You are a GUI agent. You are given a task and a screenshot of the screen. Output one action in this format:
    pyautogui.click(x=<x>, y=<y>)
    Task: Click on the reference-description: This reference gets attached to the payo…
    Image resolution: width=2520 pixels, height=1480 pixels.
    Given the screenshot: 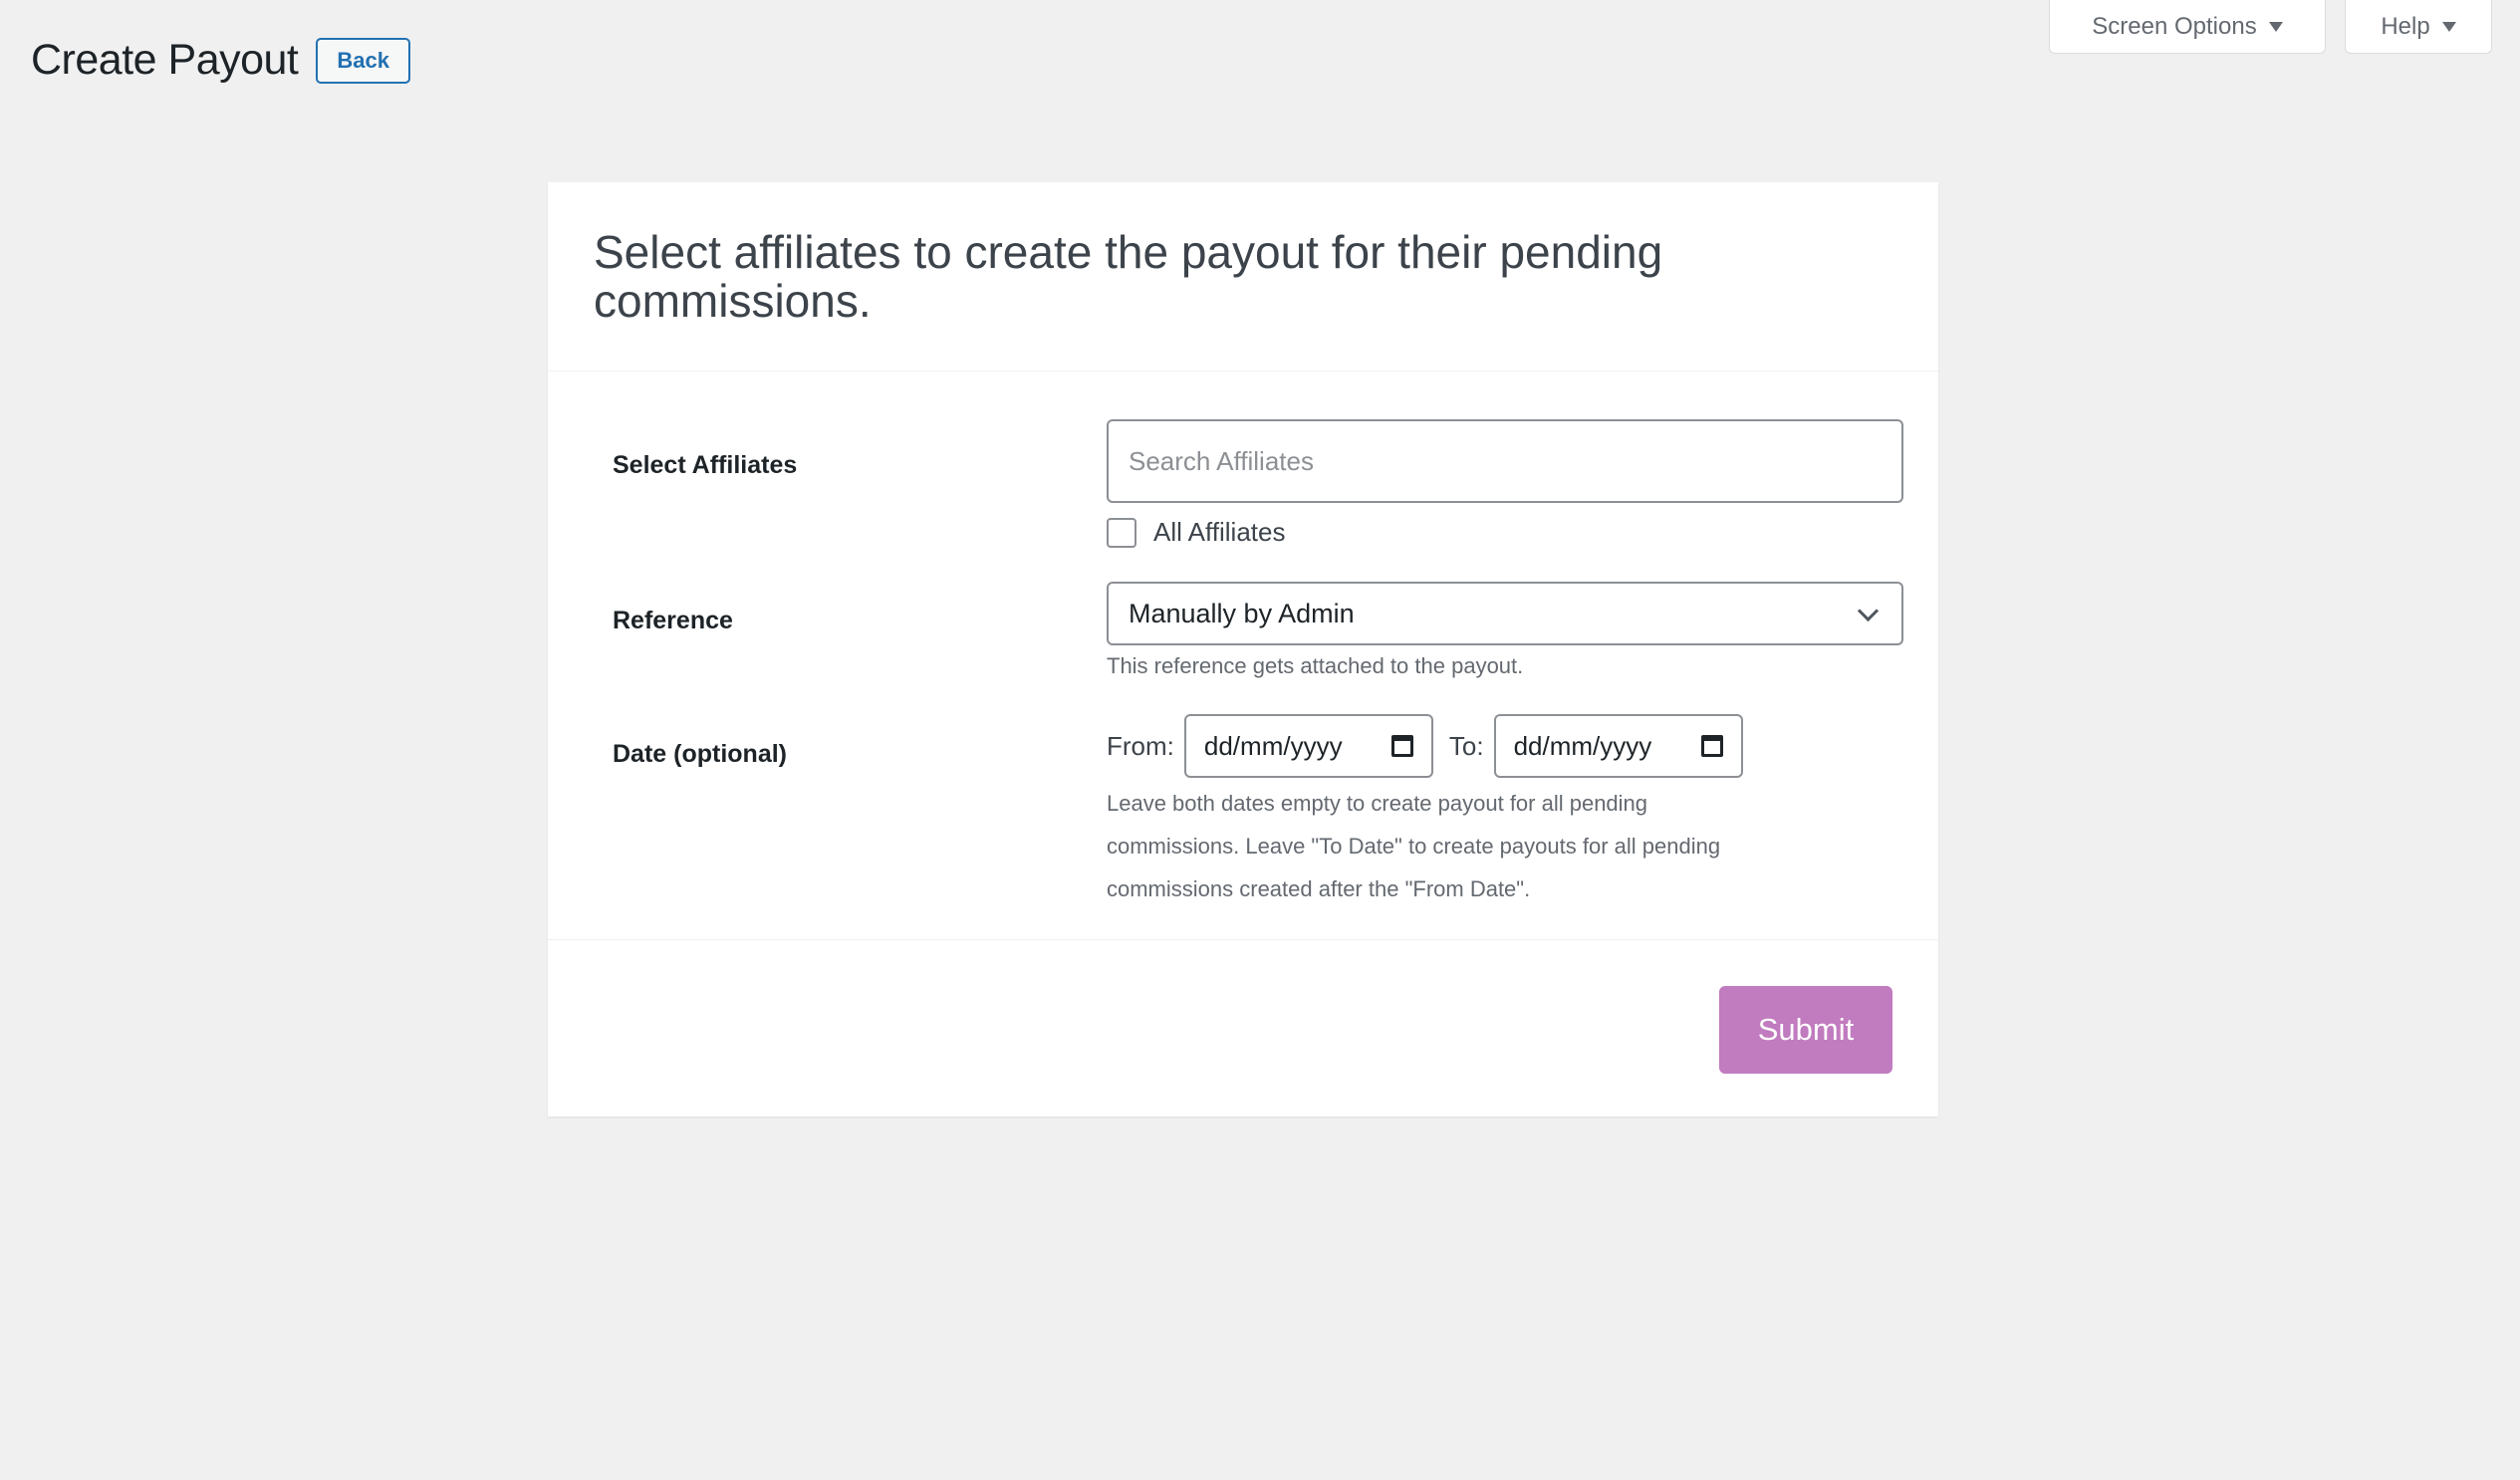 What is the action you would take?
    pyautogui.click(x=1315, y=666)
    